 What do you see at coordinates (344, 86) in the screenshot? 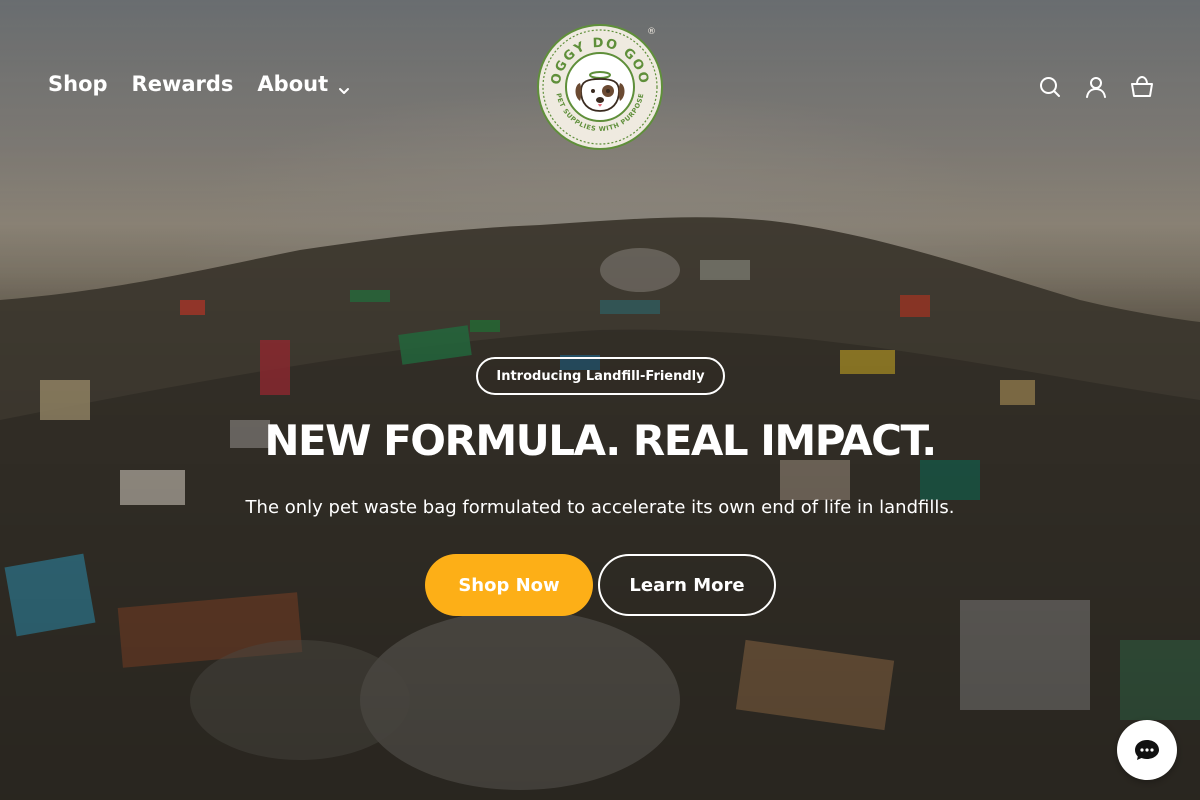
I see `chevron-down-icon` at bounding box center [344, 86].